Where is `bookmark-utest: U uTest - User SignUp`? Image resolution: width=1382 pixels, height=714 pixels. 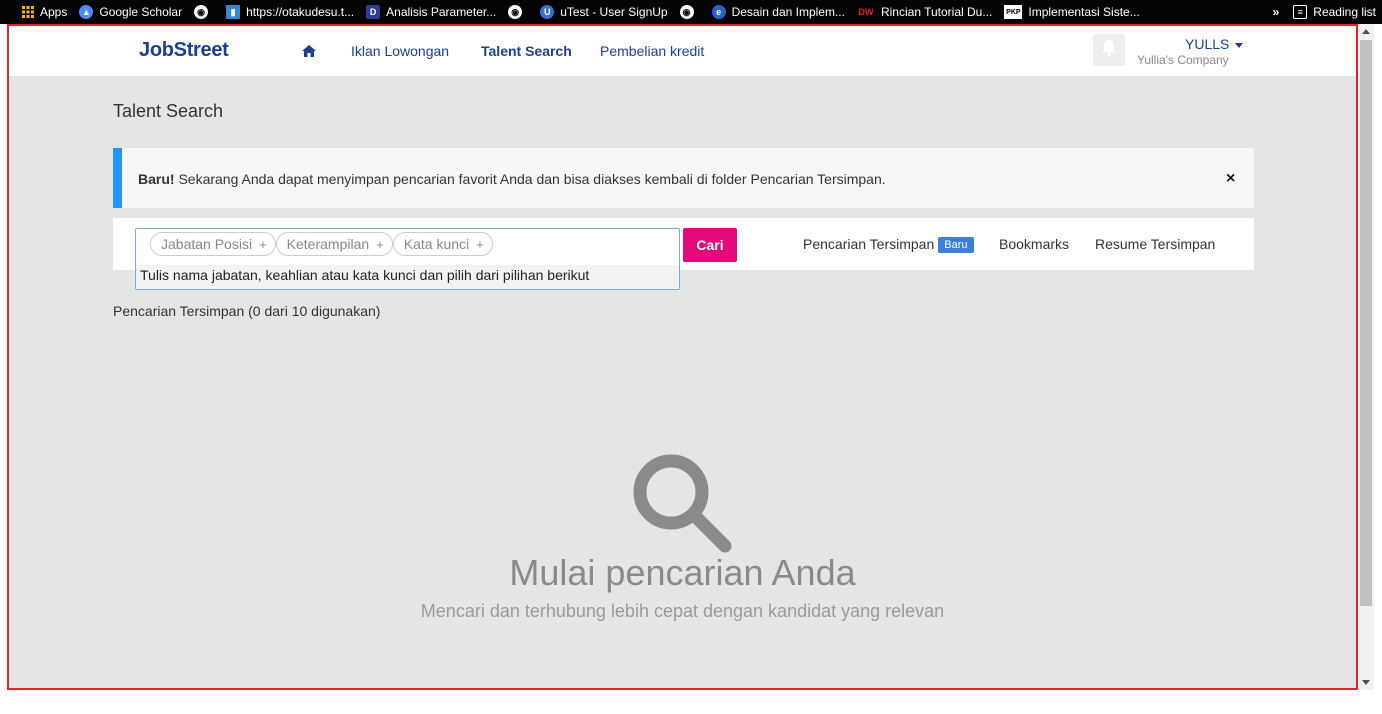
bookmark-utest: U uTest - User SignUp is located at coordinates (603, 12).